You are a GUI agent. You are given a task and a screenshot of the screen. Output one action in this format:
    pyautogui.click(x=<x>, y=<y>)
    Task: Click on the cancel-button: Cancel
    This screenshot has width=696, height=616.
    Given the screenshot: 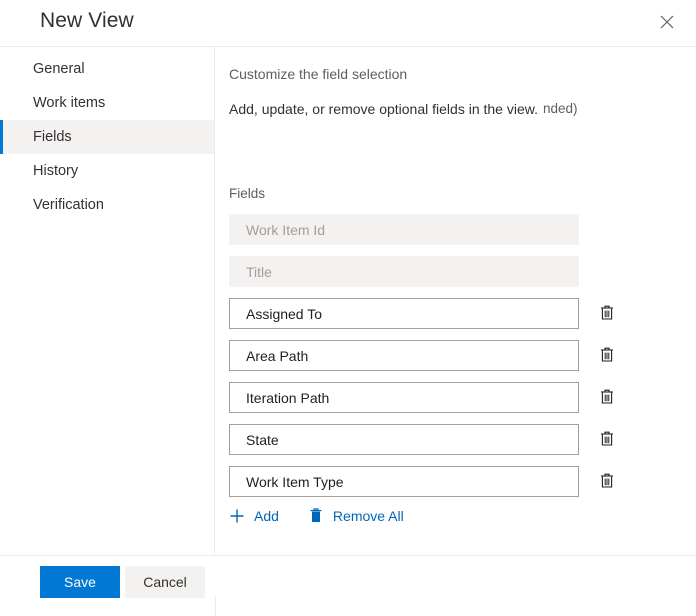 What is the action you would take?
    pyautogui.click(x=165, y=582)
    